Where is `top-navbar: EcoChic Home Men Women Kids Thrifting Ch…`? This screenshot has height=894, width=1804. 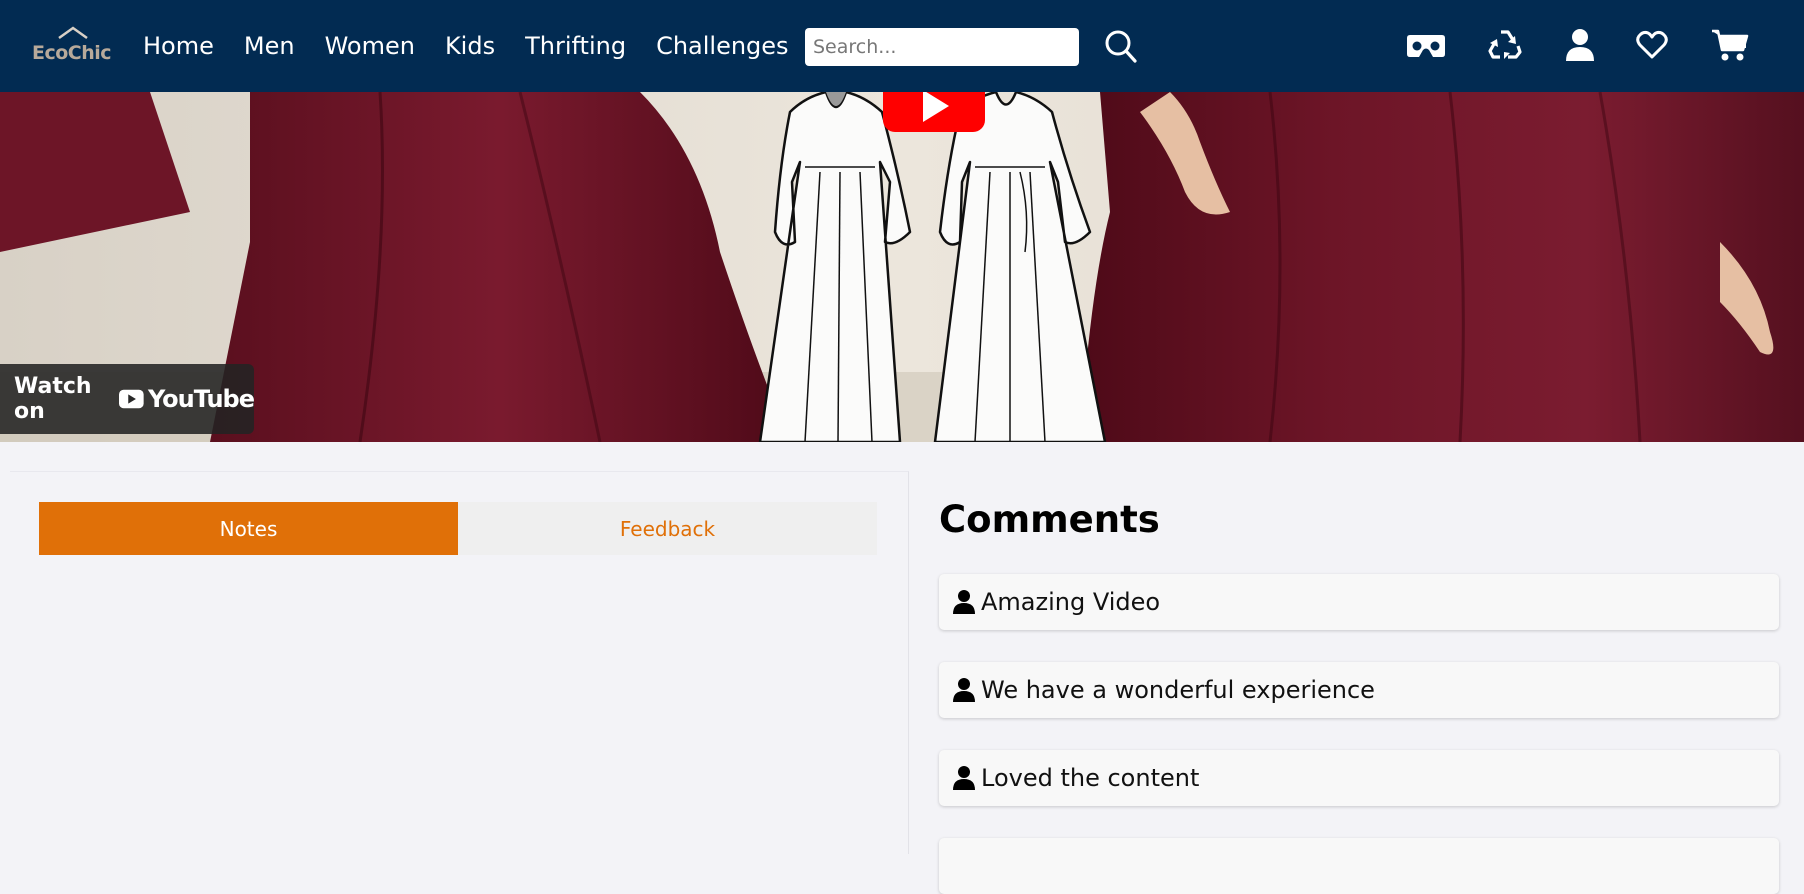 top-navbar: EcoChic Home Men Women Kids Thrifting Ch… is located at coordinates (902, 46).